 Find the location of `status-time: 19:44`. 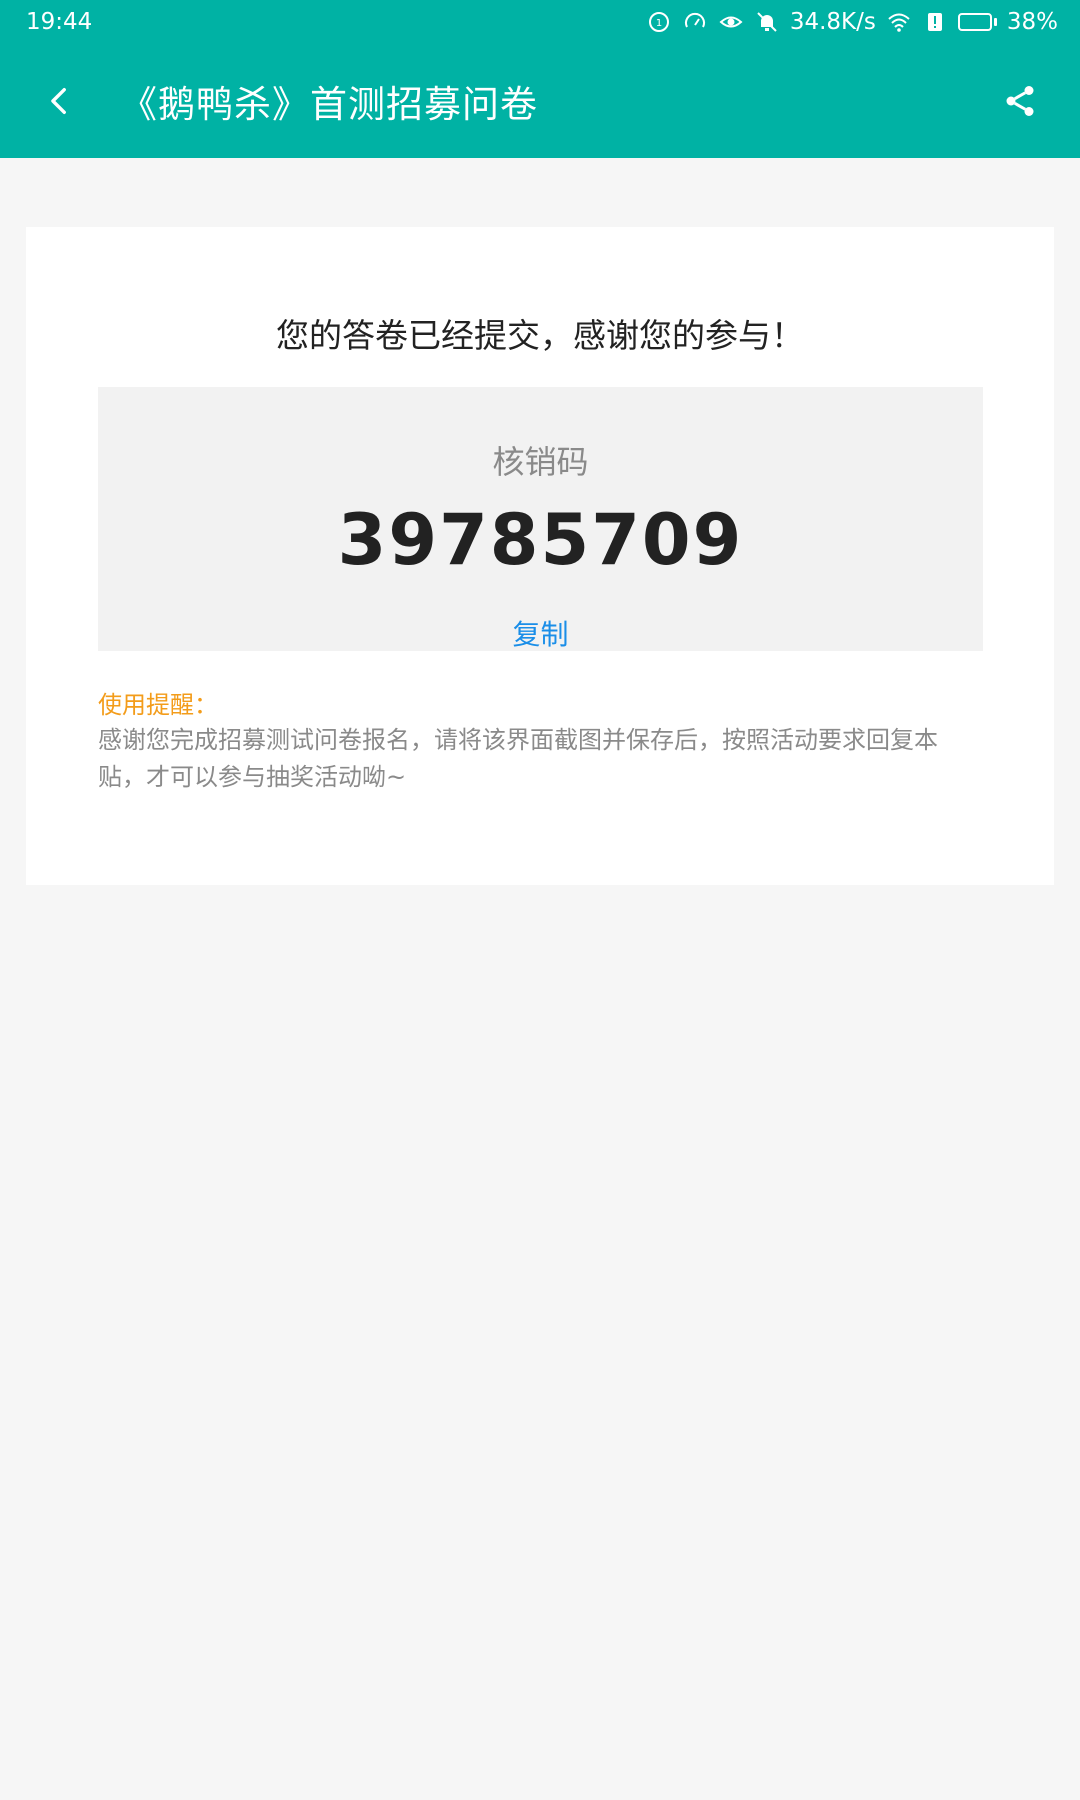

status-time: 19:44 is located at coordinates (59, 22).